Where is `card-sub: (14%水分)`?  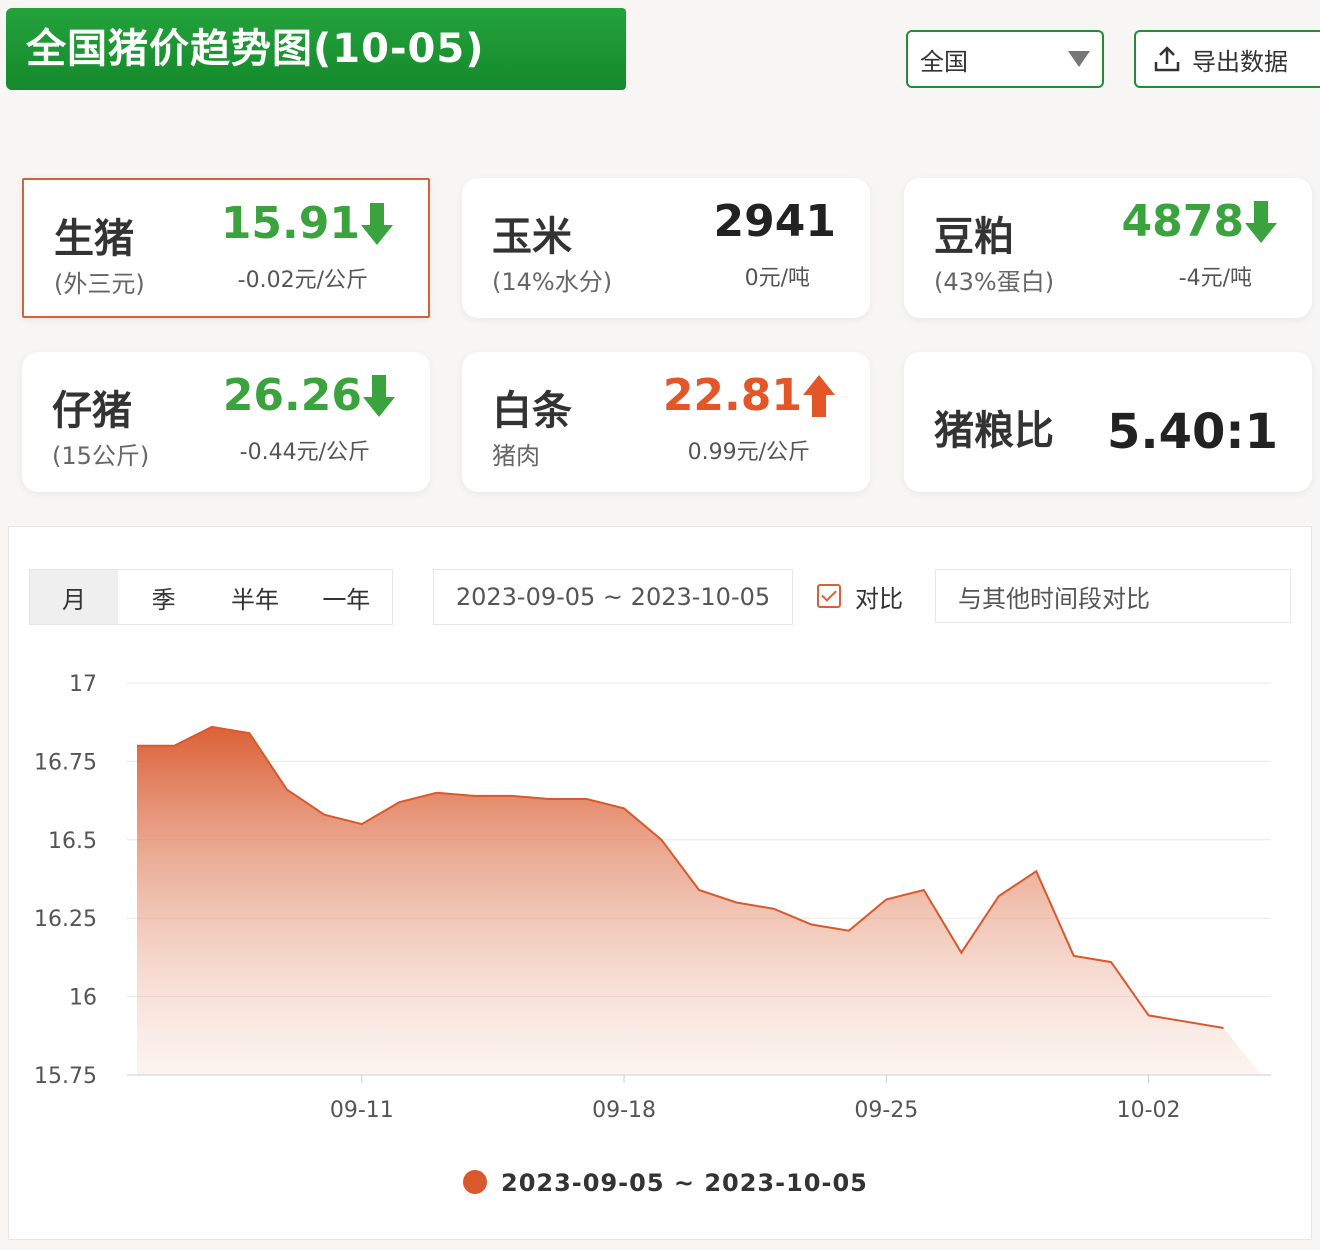
card-sub: (14%水分) is located at coordinates (552, 282).